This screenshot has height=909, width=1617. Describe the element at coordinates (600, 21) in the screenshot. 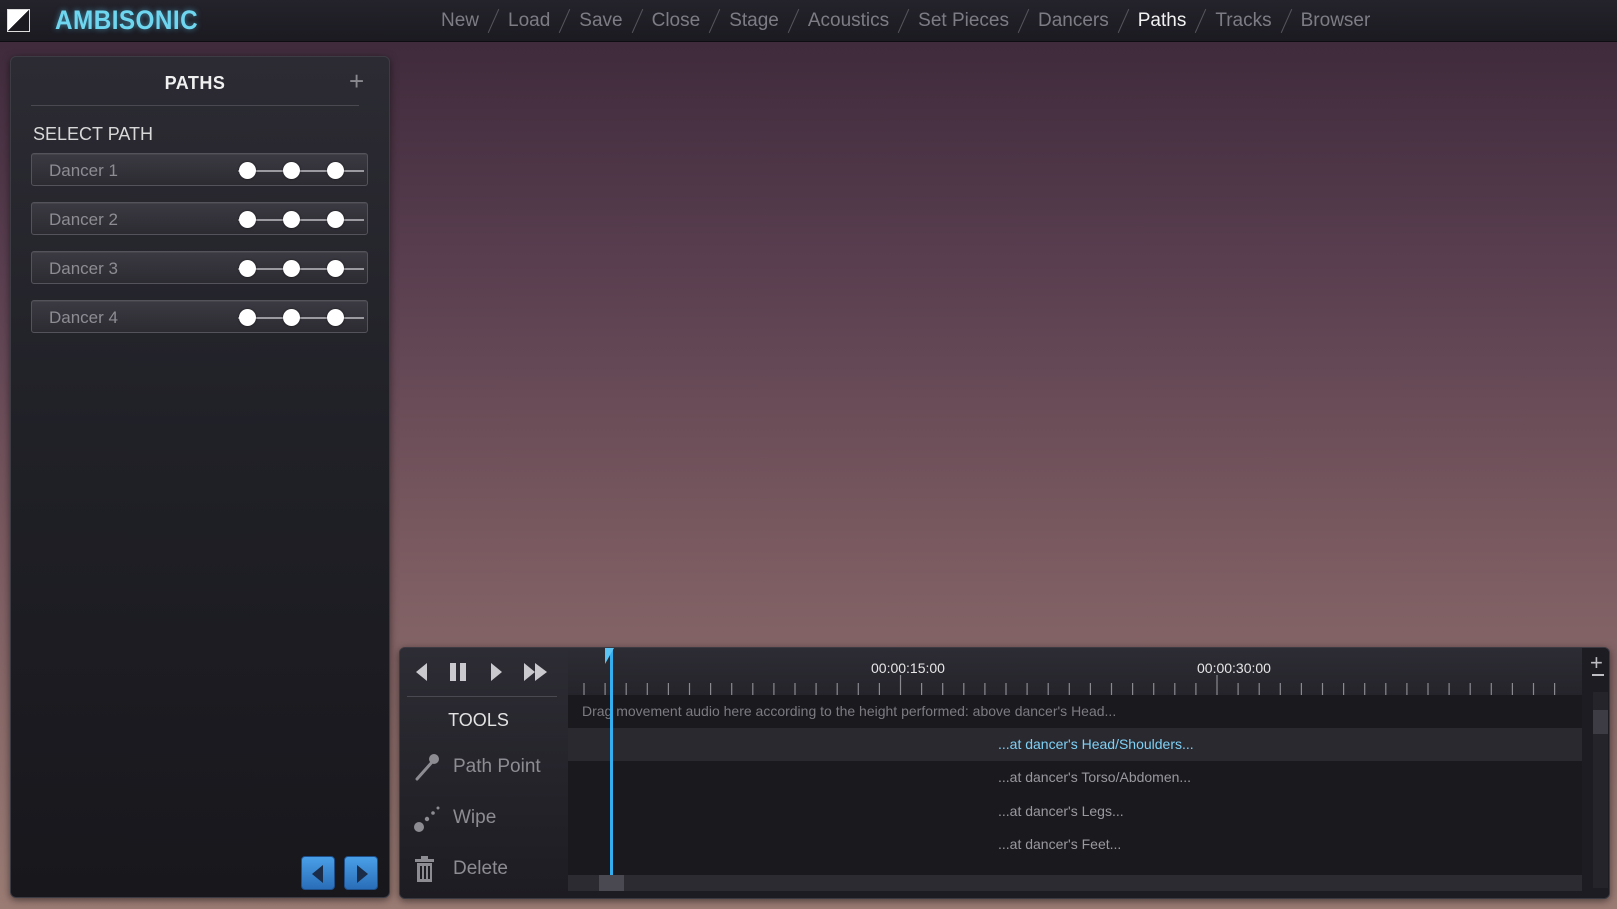

I see `nav-item-save: Save` at that location.